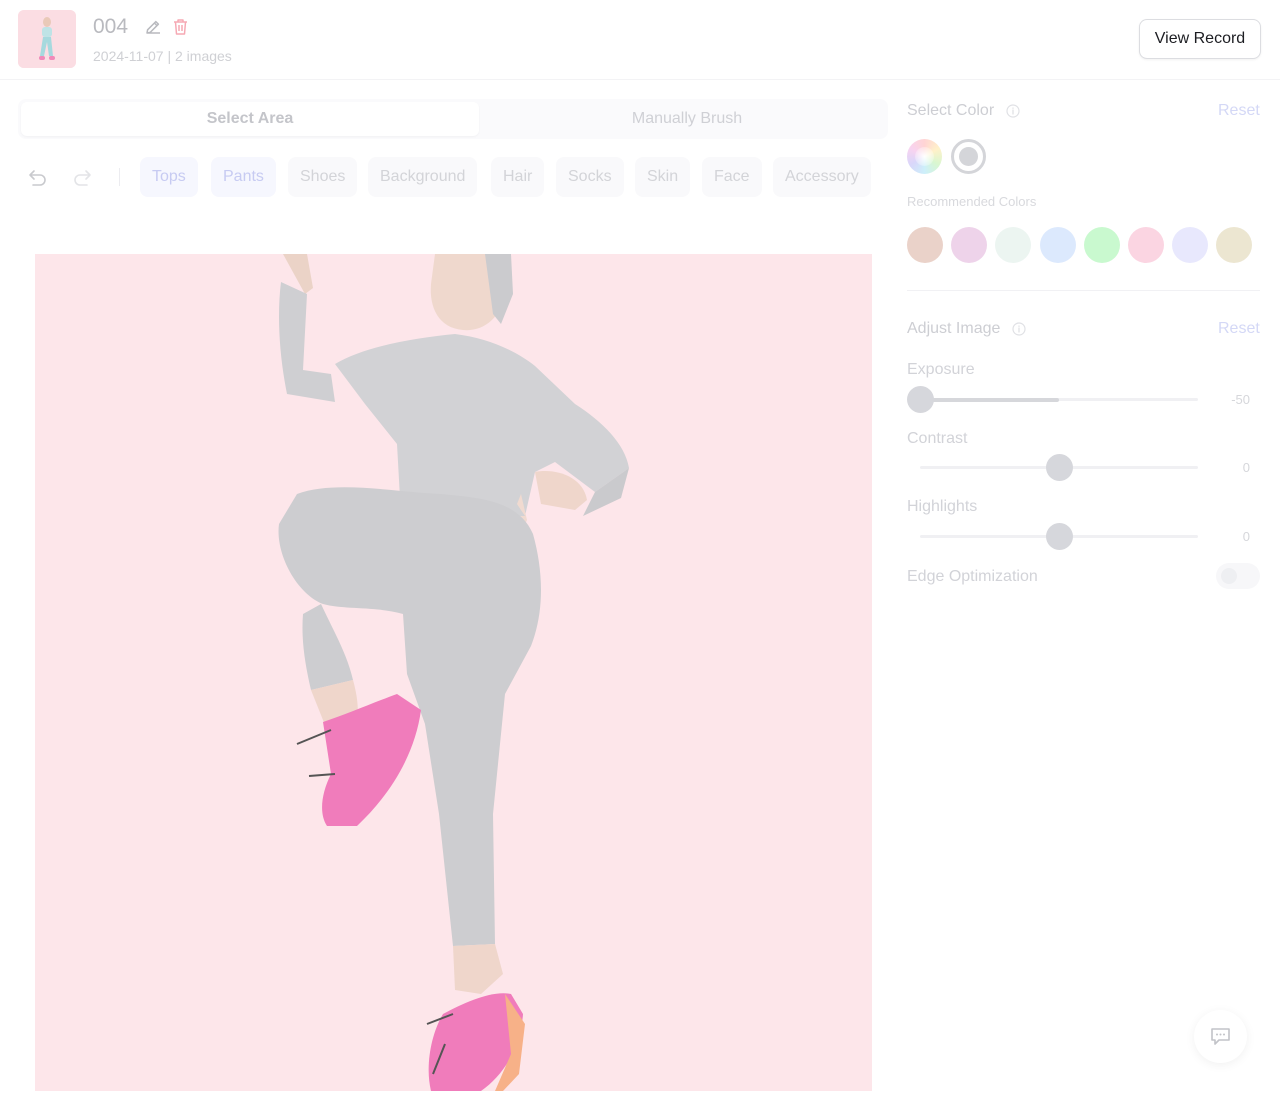 This screenshot has width=1280, height=1112. Describe the element at coordinates (989, 400) in the screenshot. I see `exposure-slider-fill` at that location.